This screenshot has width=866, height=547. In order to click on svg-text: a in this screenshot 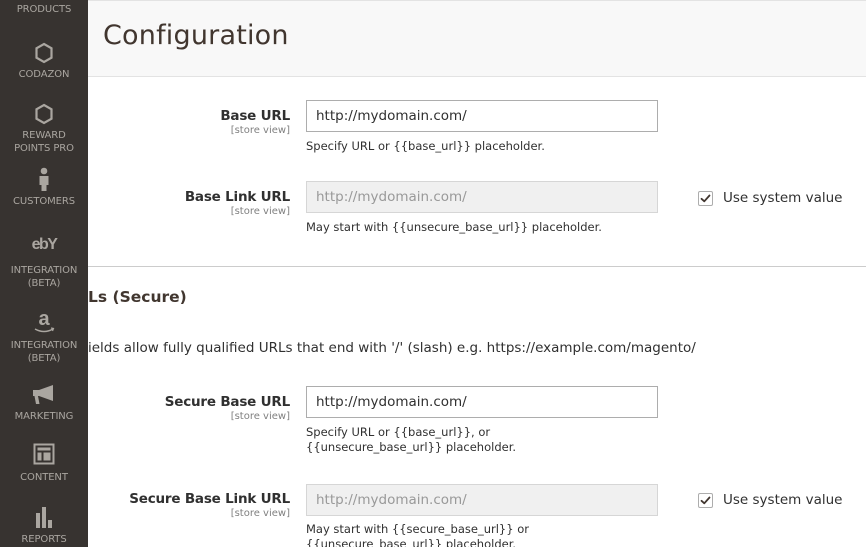, I will do `click(44, 319)`.